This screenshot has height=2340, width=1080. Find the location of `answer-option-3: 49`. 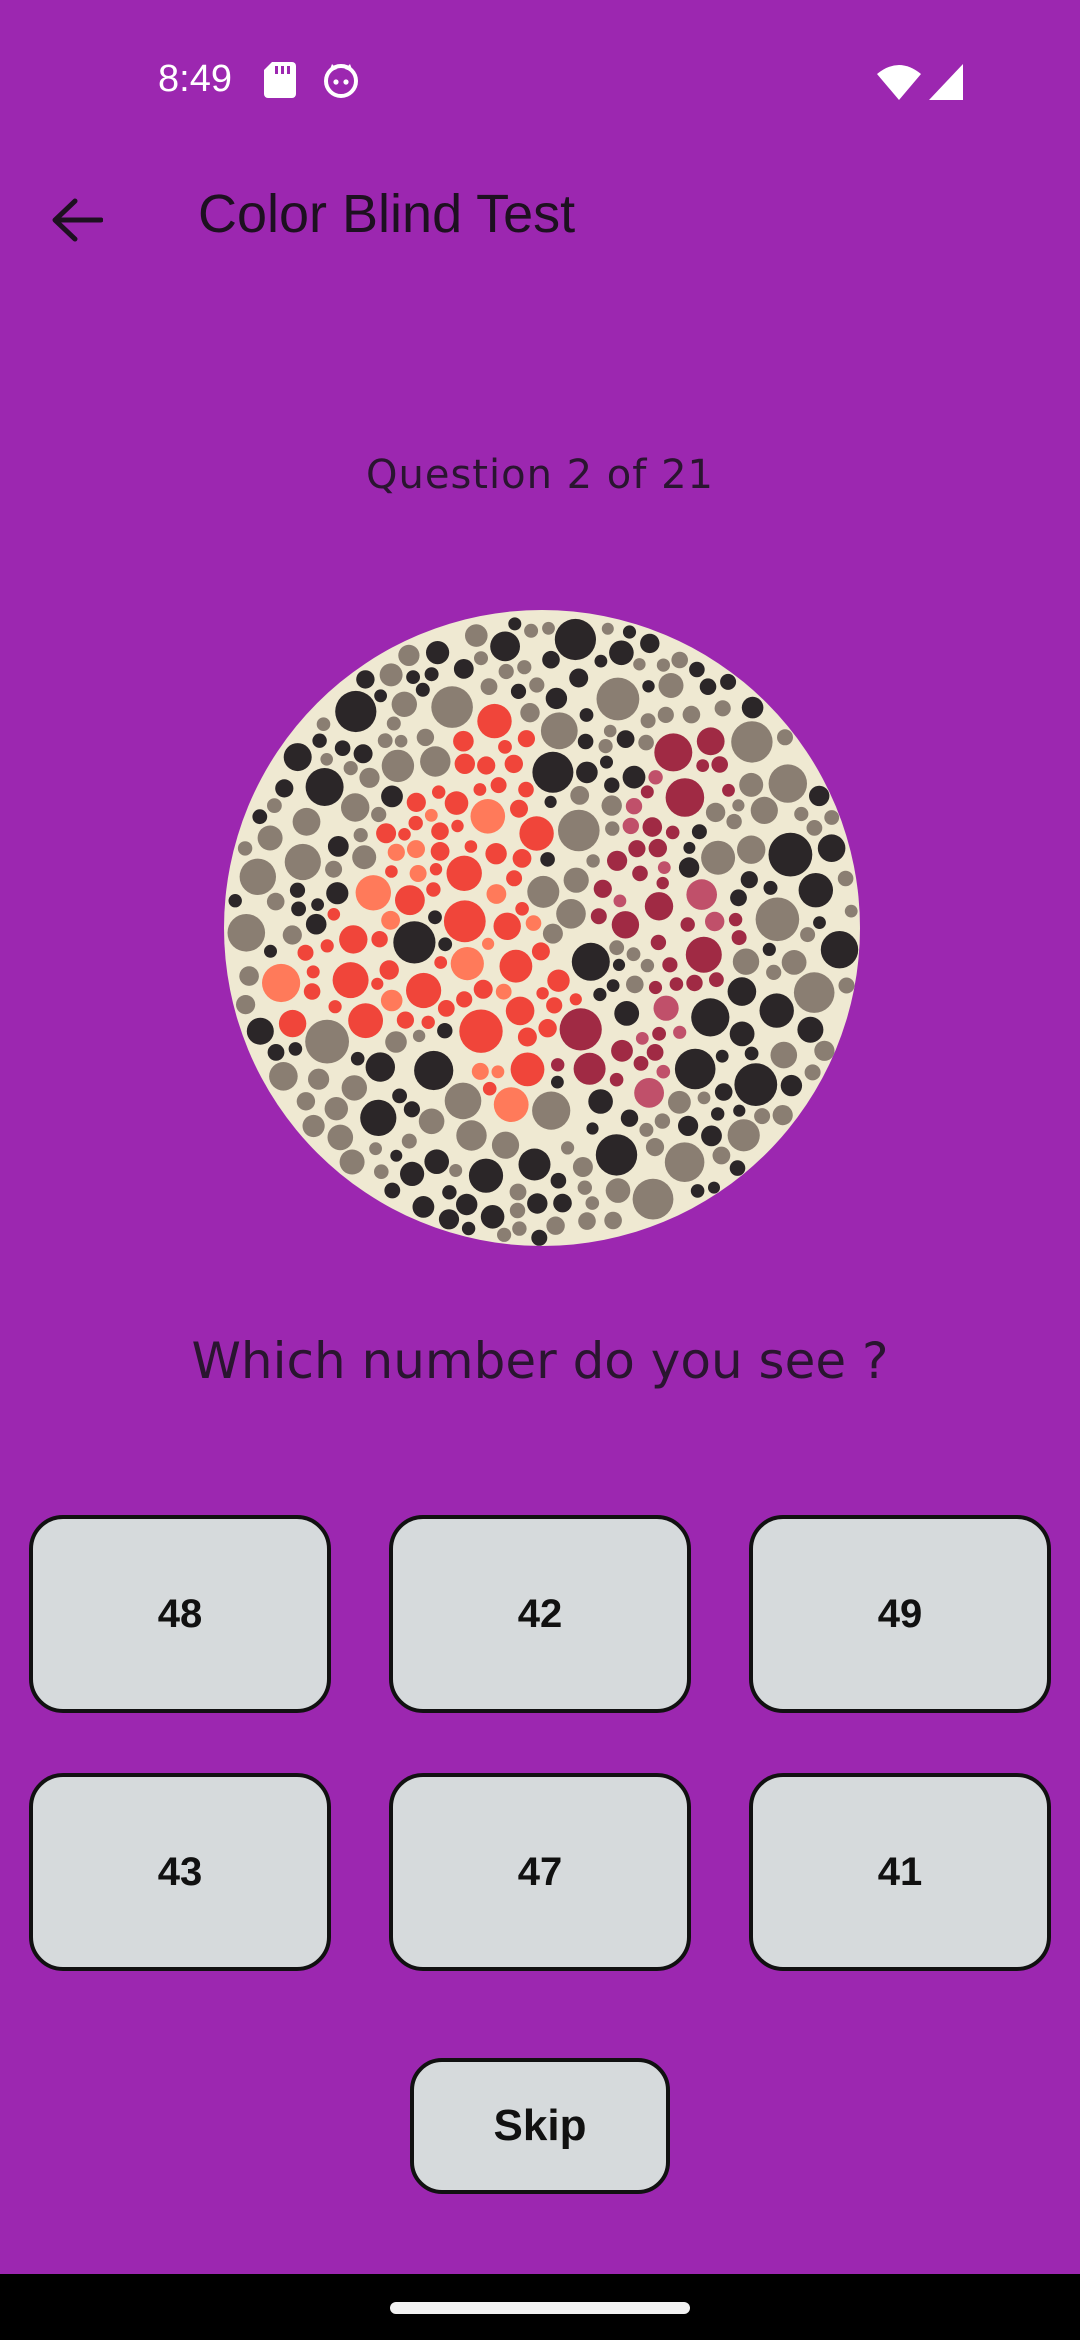

answer-option-3: 49 is located at coordinates (900, 1614).